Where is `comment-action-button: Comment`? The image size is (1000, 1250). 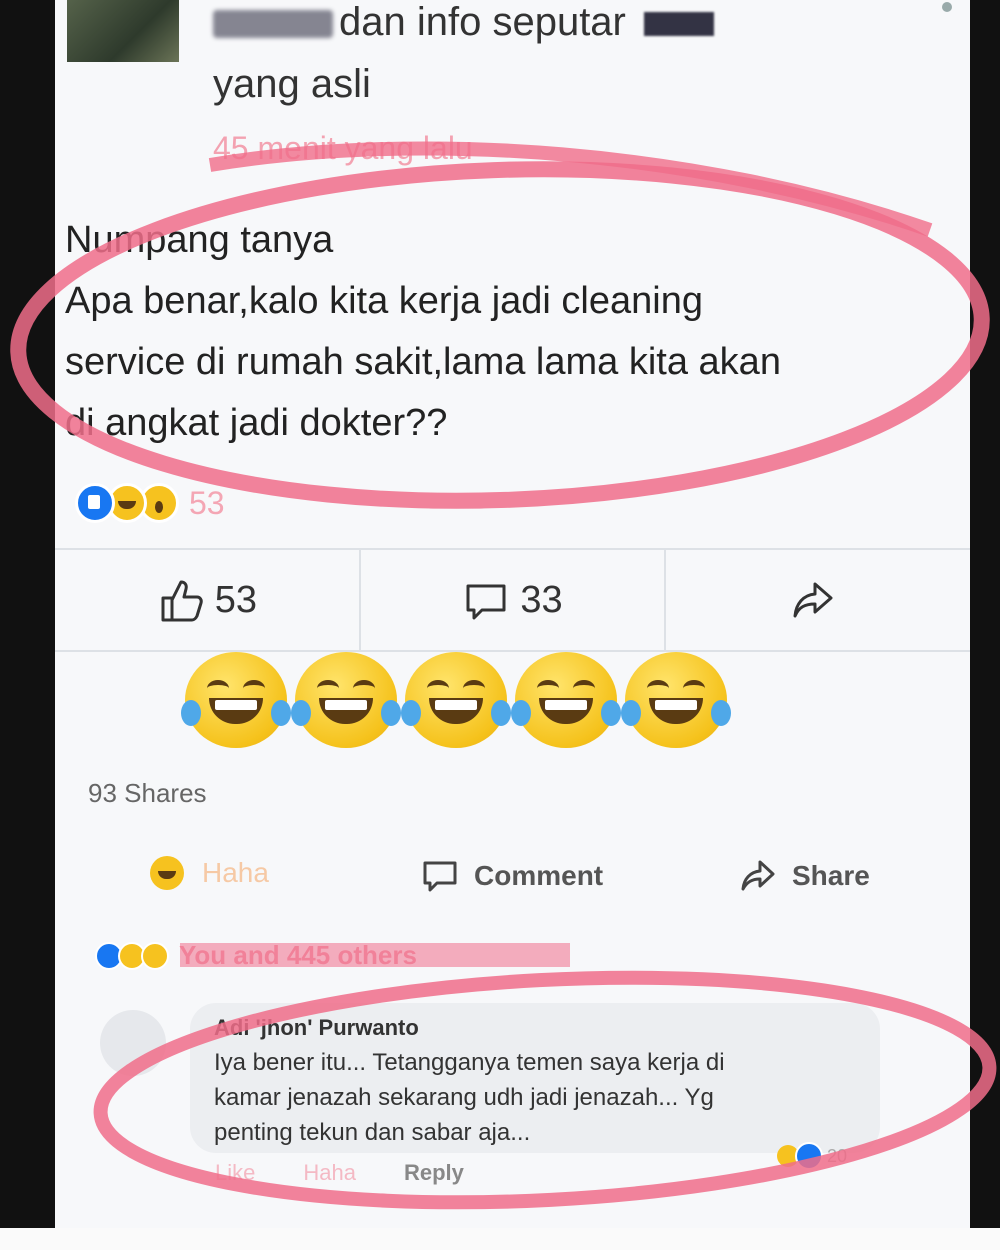 comment-action-button: Comment is located at coordinates (511, 876).